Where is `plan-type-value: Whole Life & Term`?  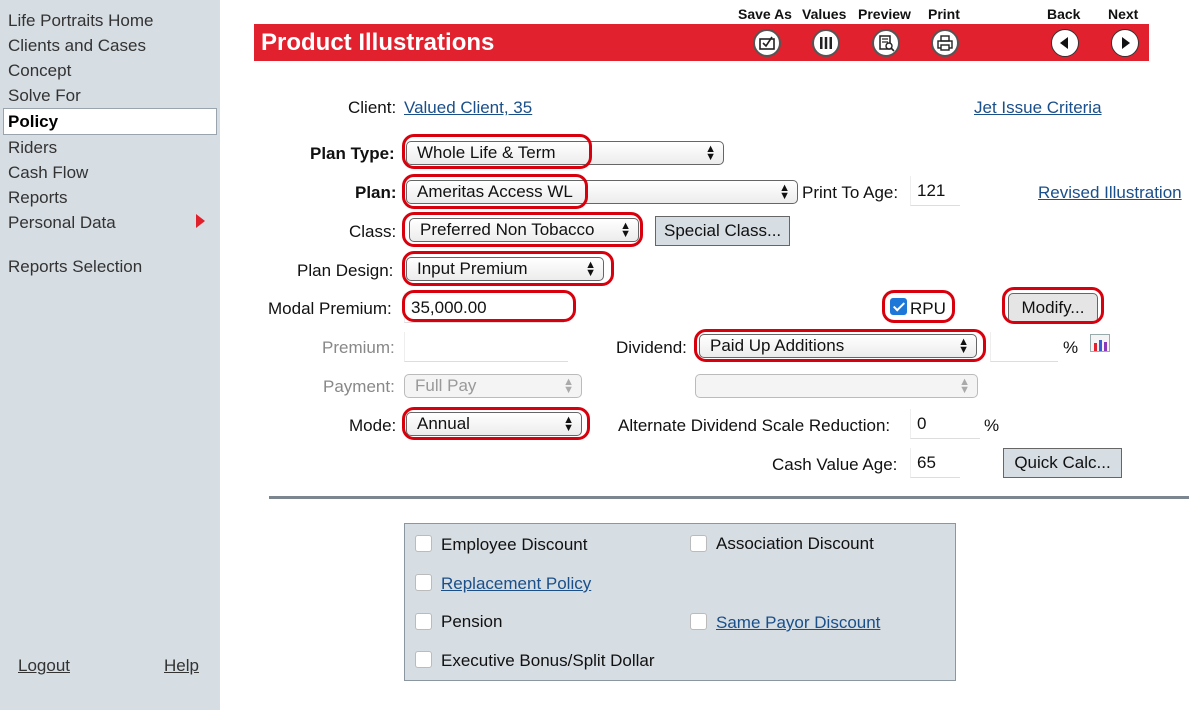 plan-type-value: Whole Life & Term is located at coordinates (486, 152).